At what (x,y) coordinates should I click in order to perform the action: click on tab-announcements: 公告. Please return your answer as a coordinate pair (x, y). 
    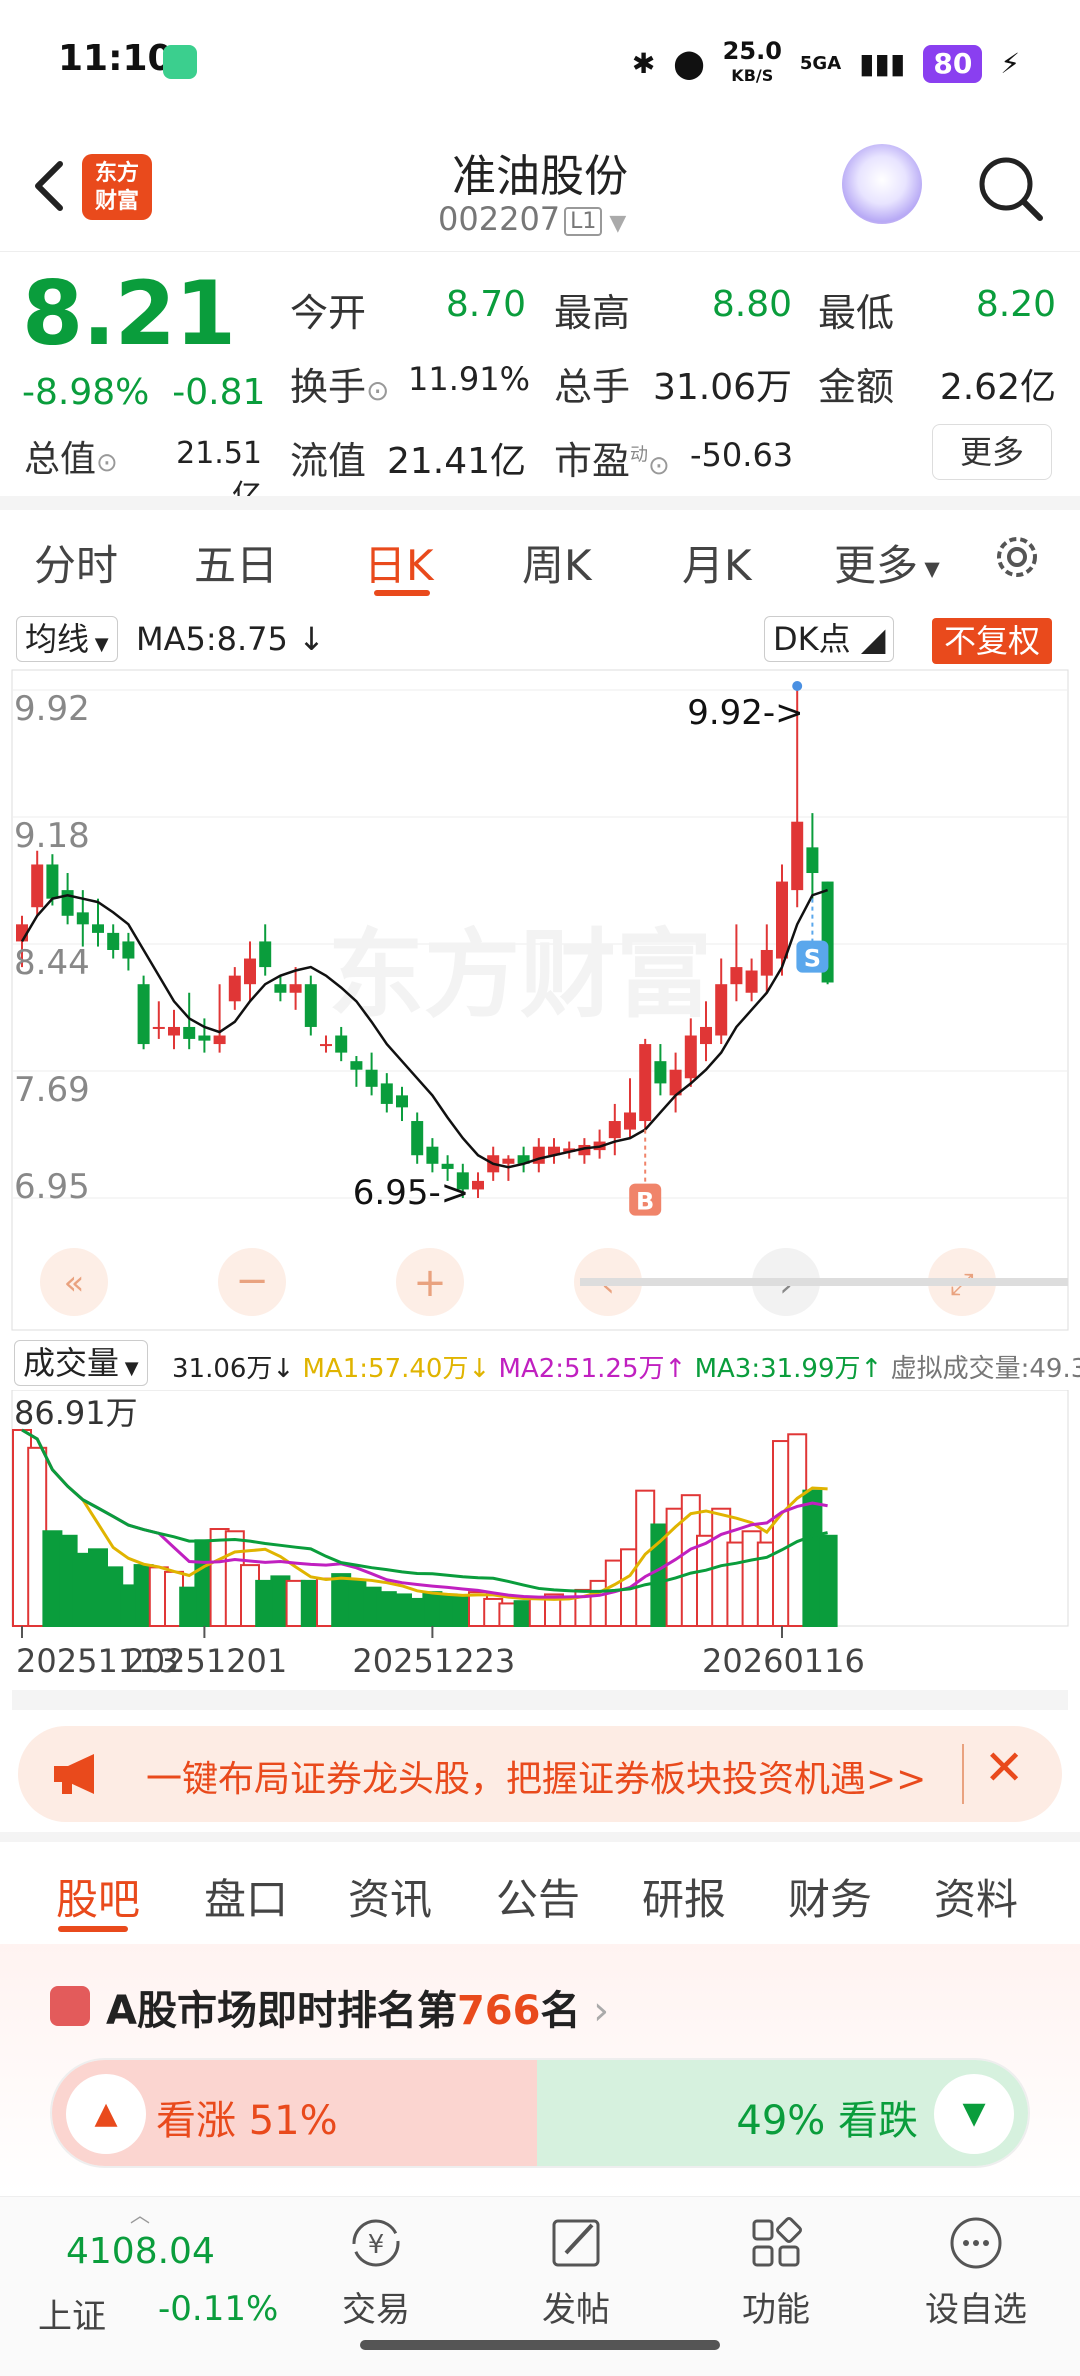
    Looking at the image, I should click on (538, 1896).